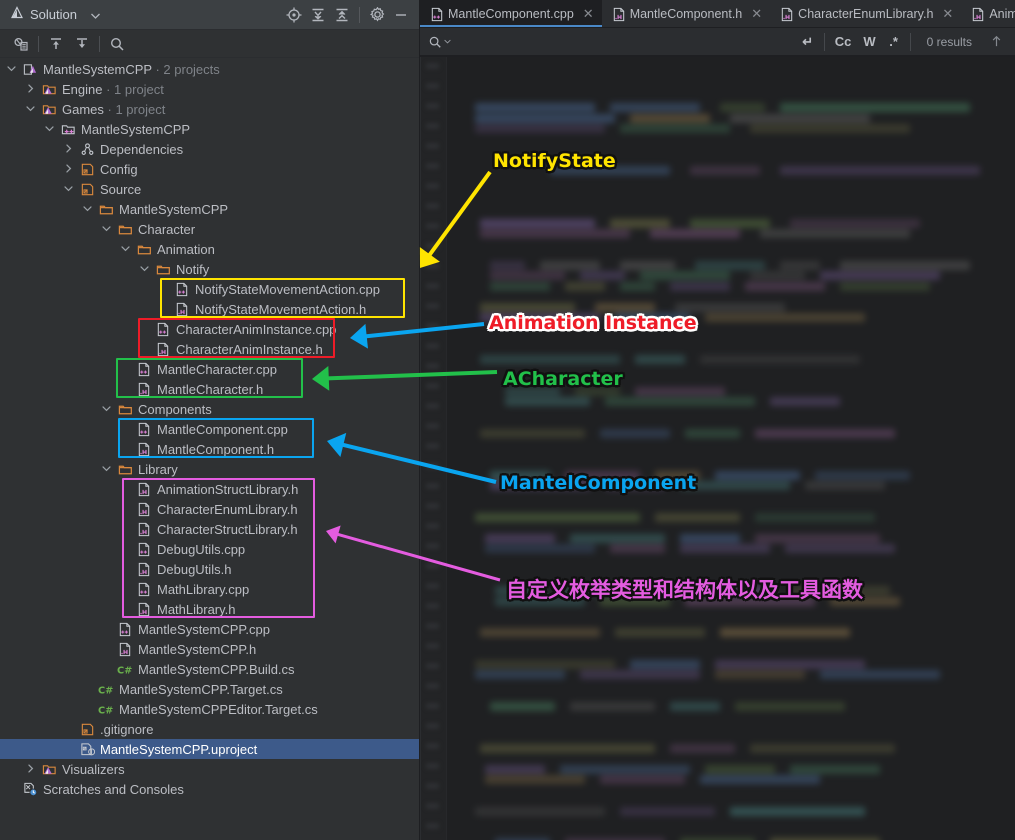  What do you see at coordinates (843, 42) in the screenshot?
I see `match-case-toggle: Cc` at bounding box center [843, 42].